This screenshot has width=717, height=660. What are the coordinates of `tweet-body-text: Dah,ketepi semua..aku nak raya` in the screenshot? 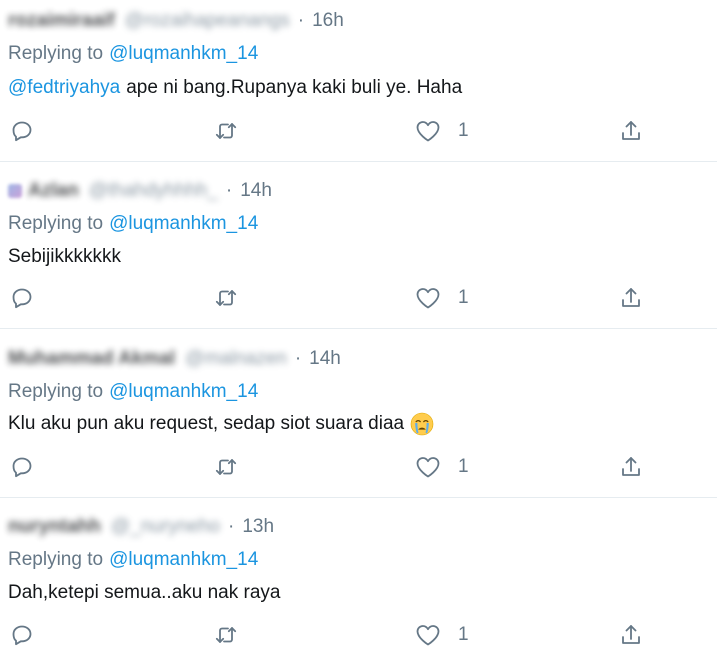 It's located at (144, 592).